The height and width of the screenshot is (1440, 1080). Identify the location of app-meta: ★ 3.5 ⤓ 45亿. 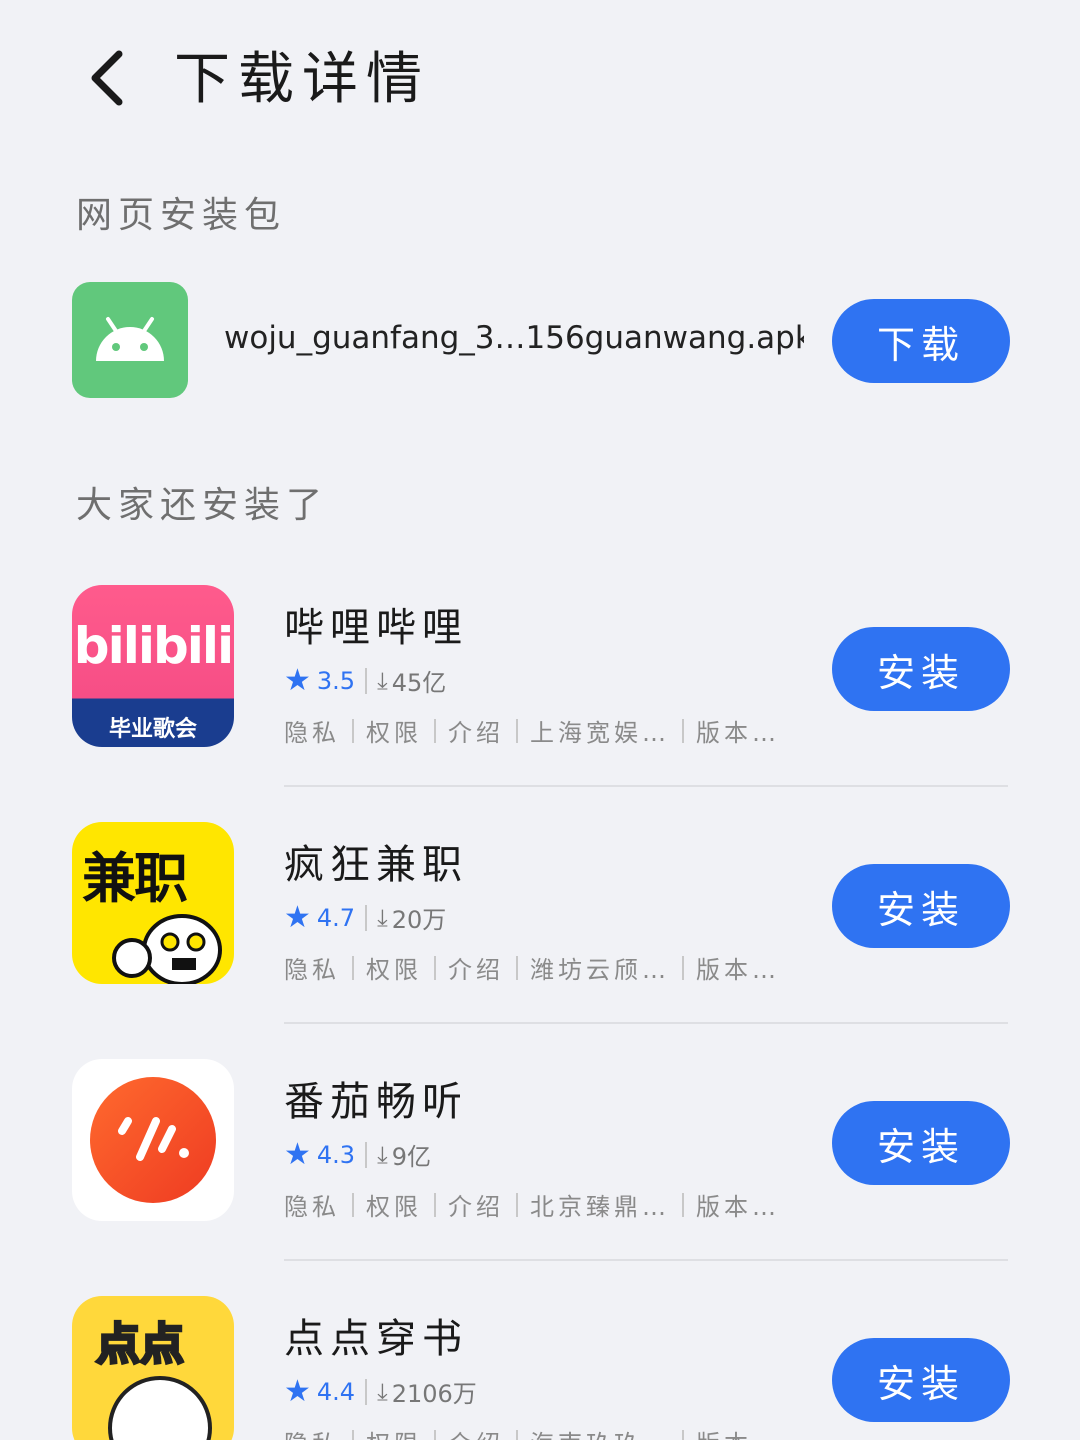
(365, 680).